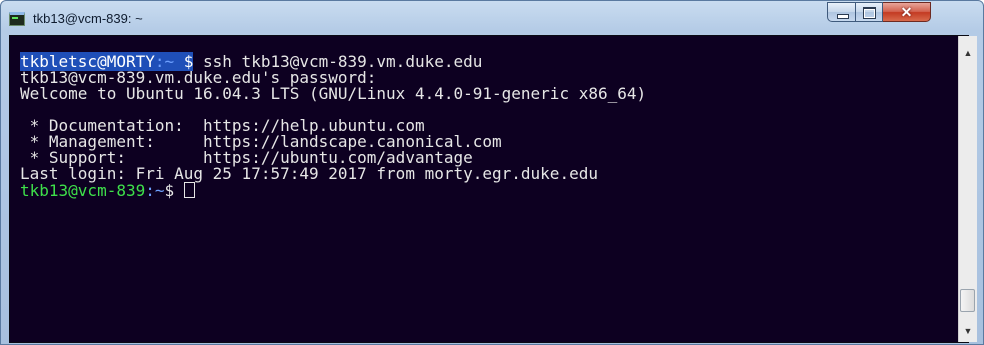  Describe the element at coordinates (174, 190) in the screenshot. I see `remote-prompt-symbol: $` at that location.